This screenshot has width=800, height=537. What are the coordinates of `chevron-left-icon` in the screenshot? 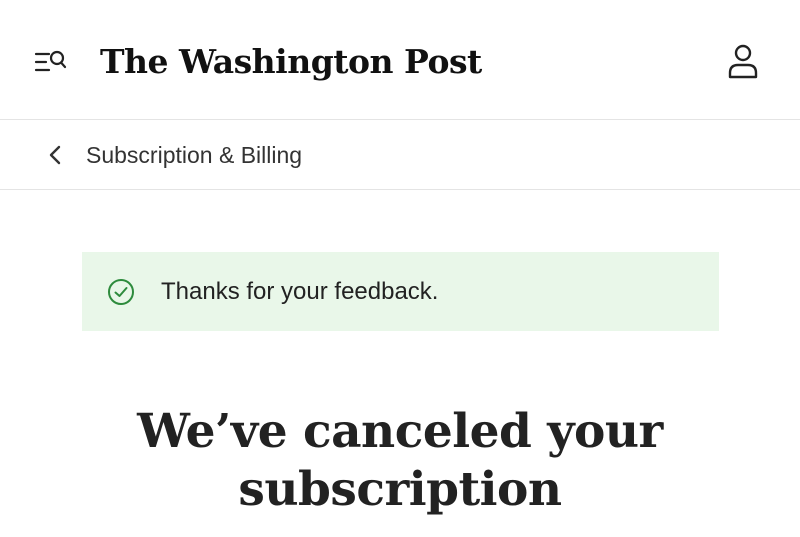 It's located at (55, 155).